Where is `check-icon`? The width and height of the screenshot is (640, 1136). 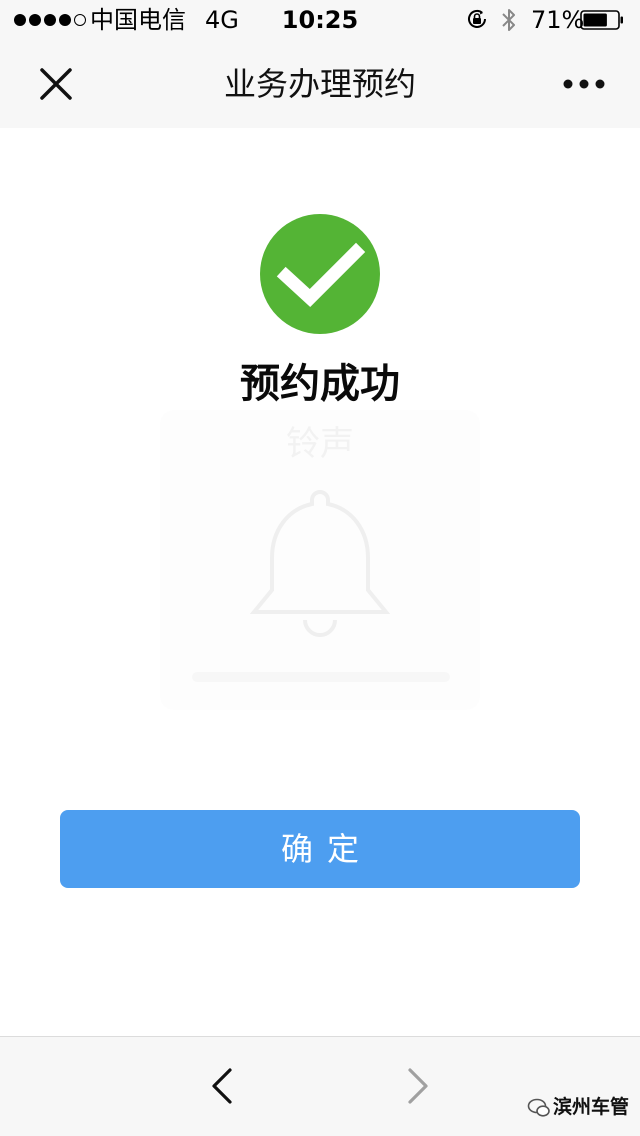 check-icon is located at coordinates (321, 274).